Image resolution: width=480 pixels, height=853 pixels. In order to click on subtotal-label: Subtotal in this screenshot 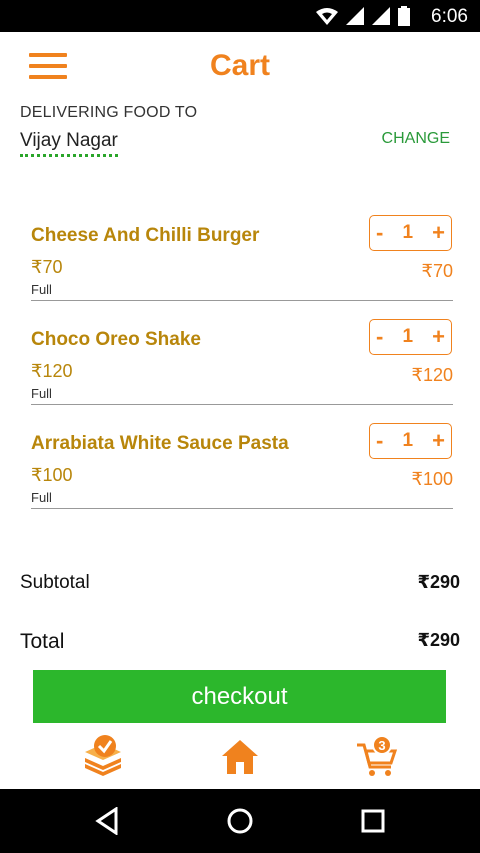, I will do `click(55, 582)`.